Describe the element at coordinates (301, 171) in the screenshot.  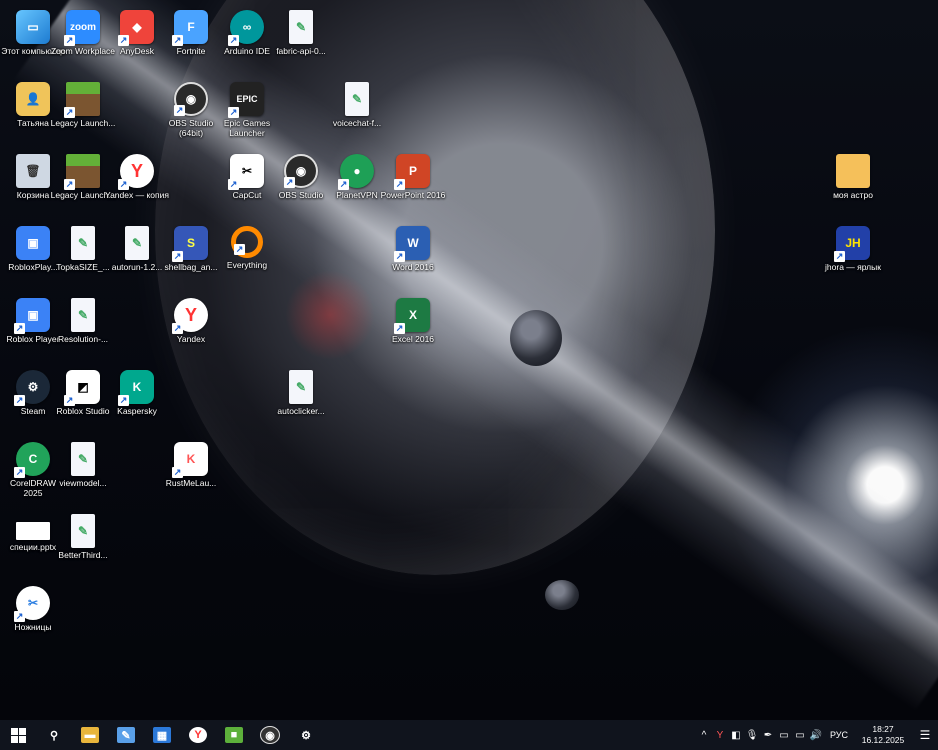
I see `icon-glyph: ◉` at that location.